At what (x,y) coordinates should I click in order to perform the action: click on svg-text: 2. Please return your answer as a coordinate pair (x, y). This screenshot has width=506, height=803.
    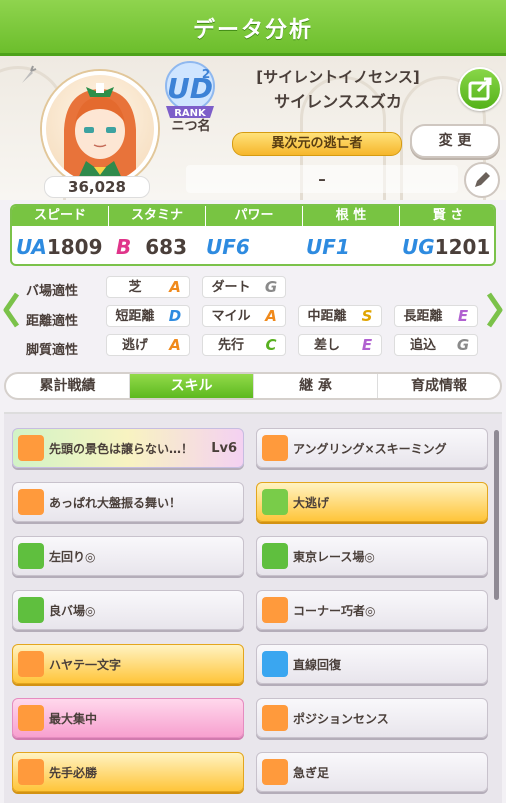
    Looking at the image, I should click on (206, 74).